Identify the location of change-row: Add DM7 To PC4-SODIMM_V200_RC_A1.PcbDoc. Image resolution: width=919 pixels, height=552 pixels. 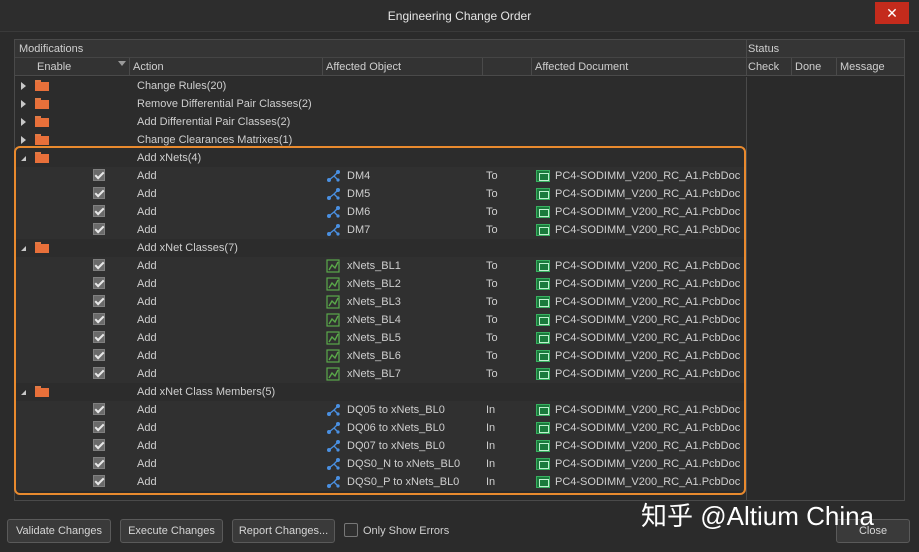
(380, 230).